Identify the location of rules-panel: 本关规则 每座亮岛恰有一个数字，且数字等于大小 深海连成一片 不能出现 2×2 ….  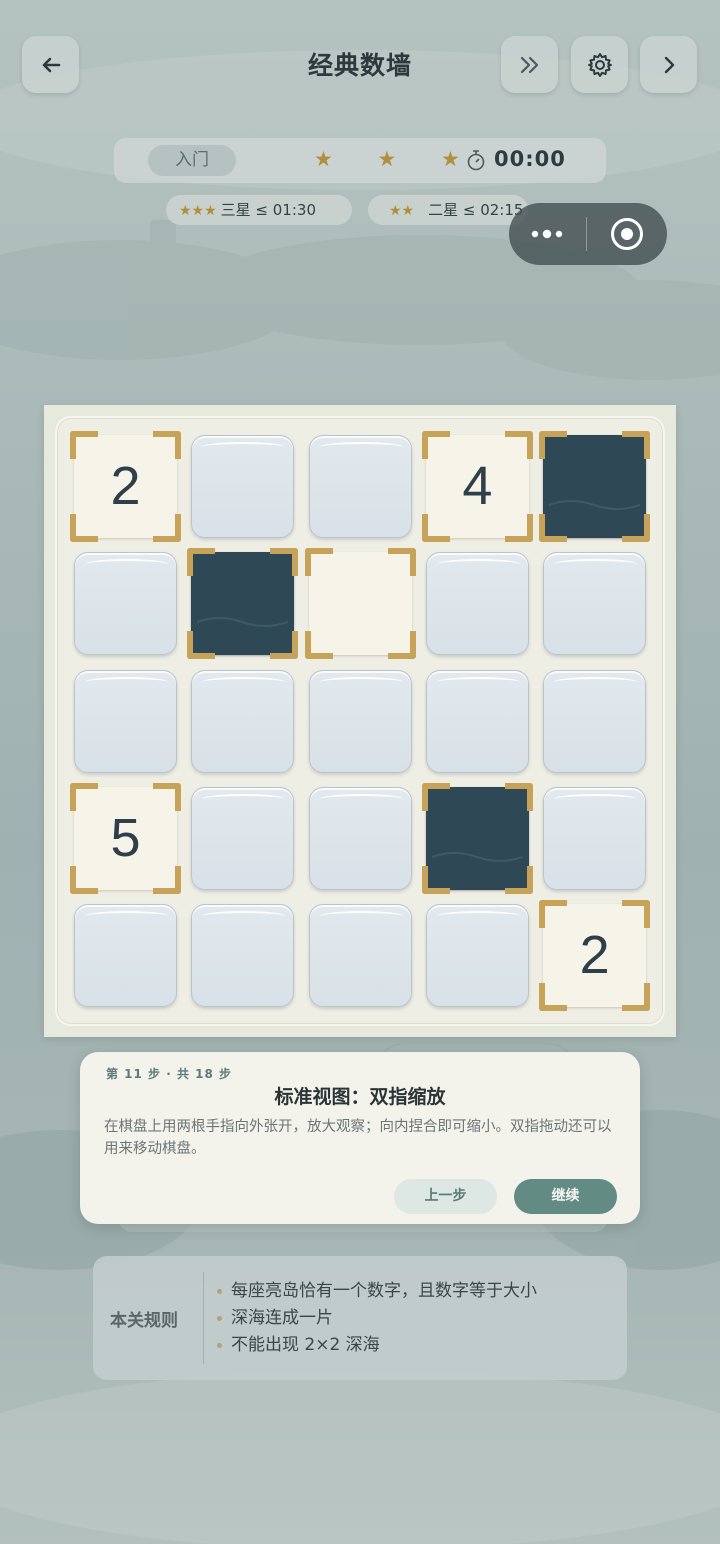
(360, 1318).